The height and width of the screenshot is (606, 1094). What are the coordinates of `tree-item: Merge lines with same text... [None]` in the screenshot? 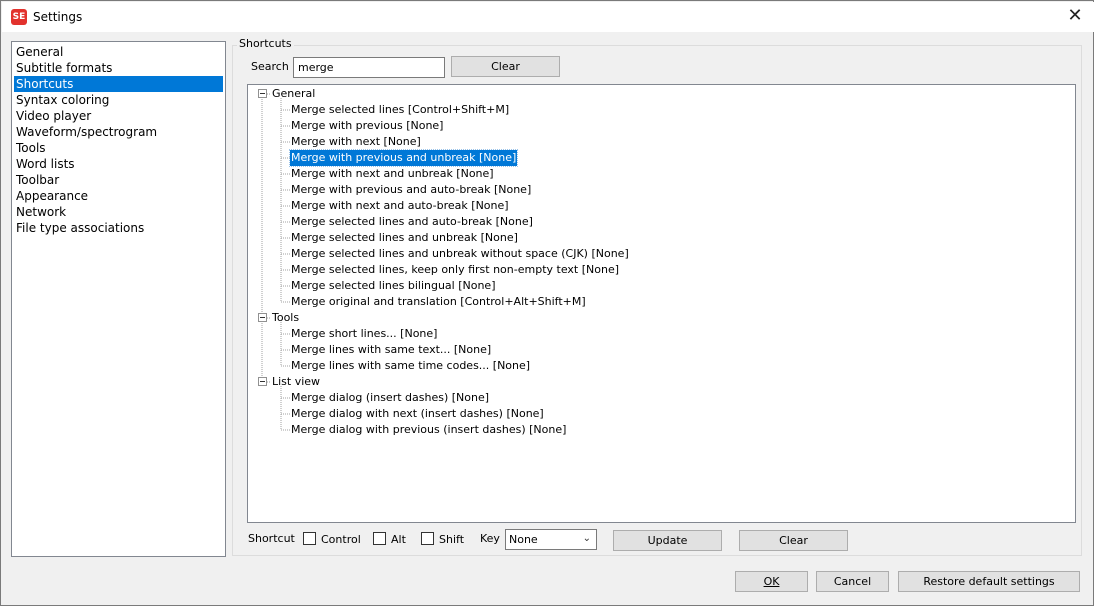 It's located at (391, 350).